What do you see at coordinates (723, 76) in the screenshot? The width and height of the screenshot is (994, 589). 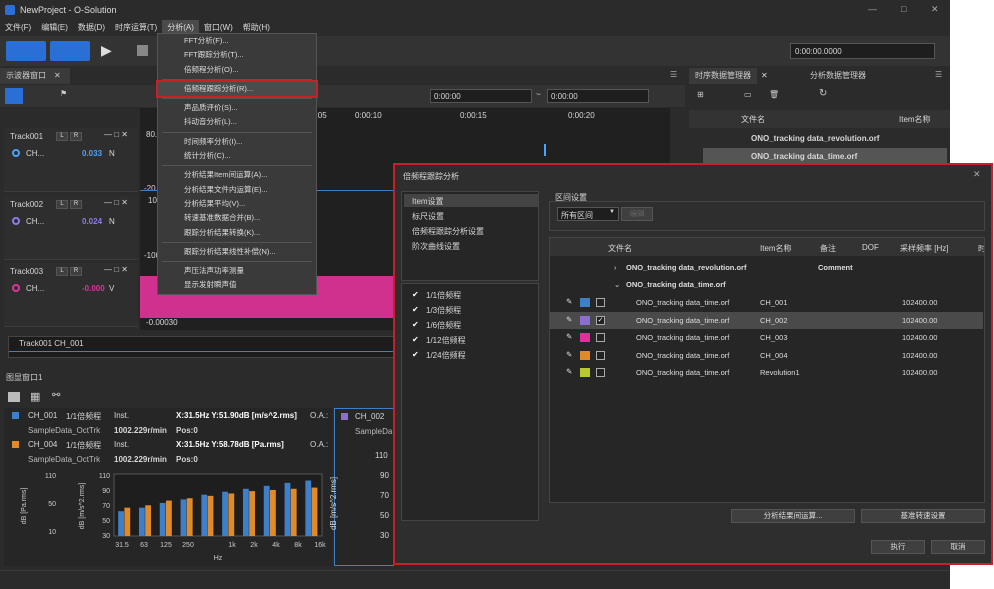 I see `tab-time-data-manager: 时序数据管理器` at bounding box center [723, 76].